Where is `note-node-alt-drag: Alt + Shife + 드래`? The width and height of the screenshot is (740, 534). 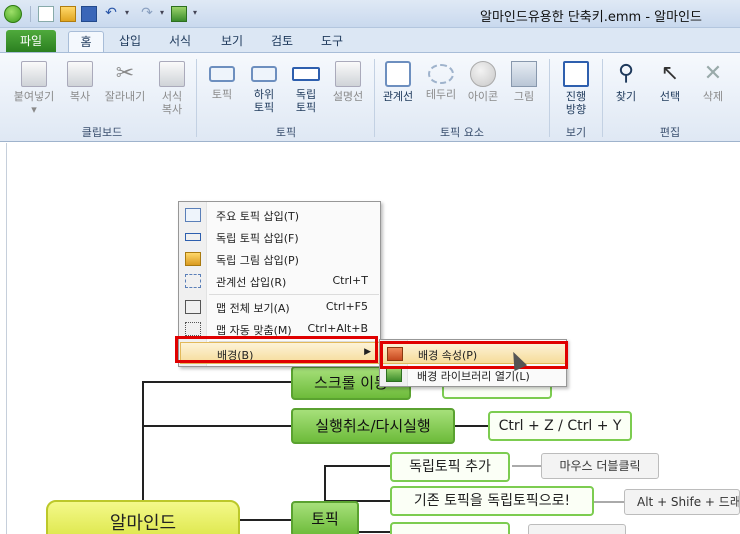 note-node-alt-drag: Alt + Shife + 드래 is located at coordinates (682, 502).